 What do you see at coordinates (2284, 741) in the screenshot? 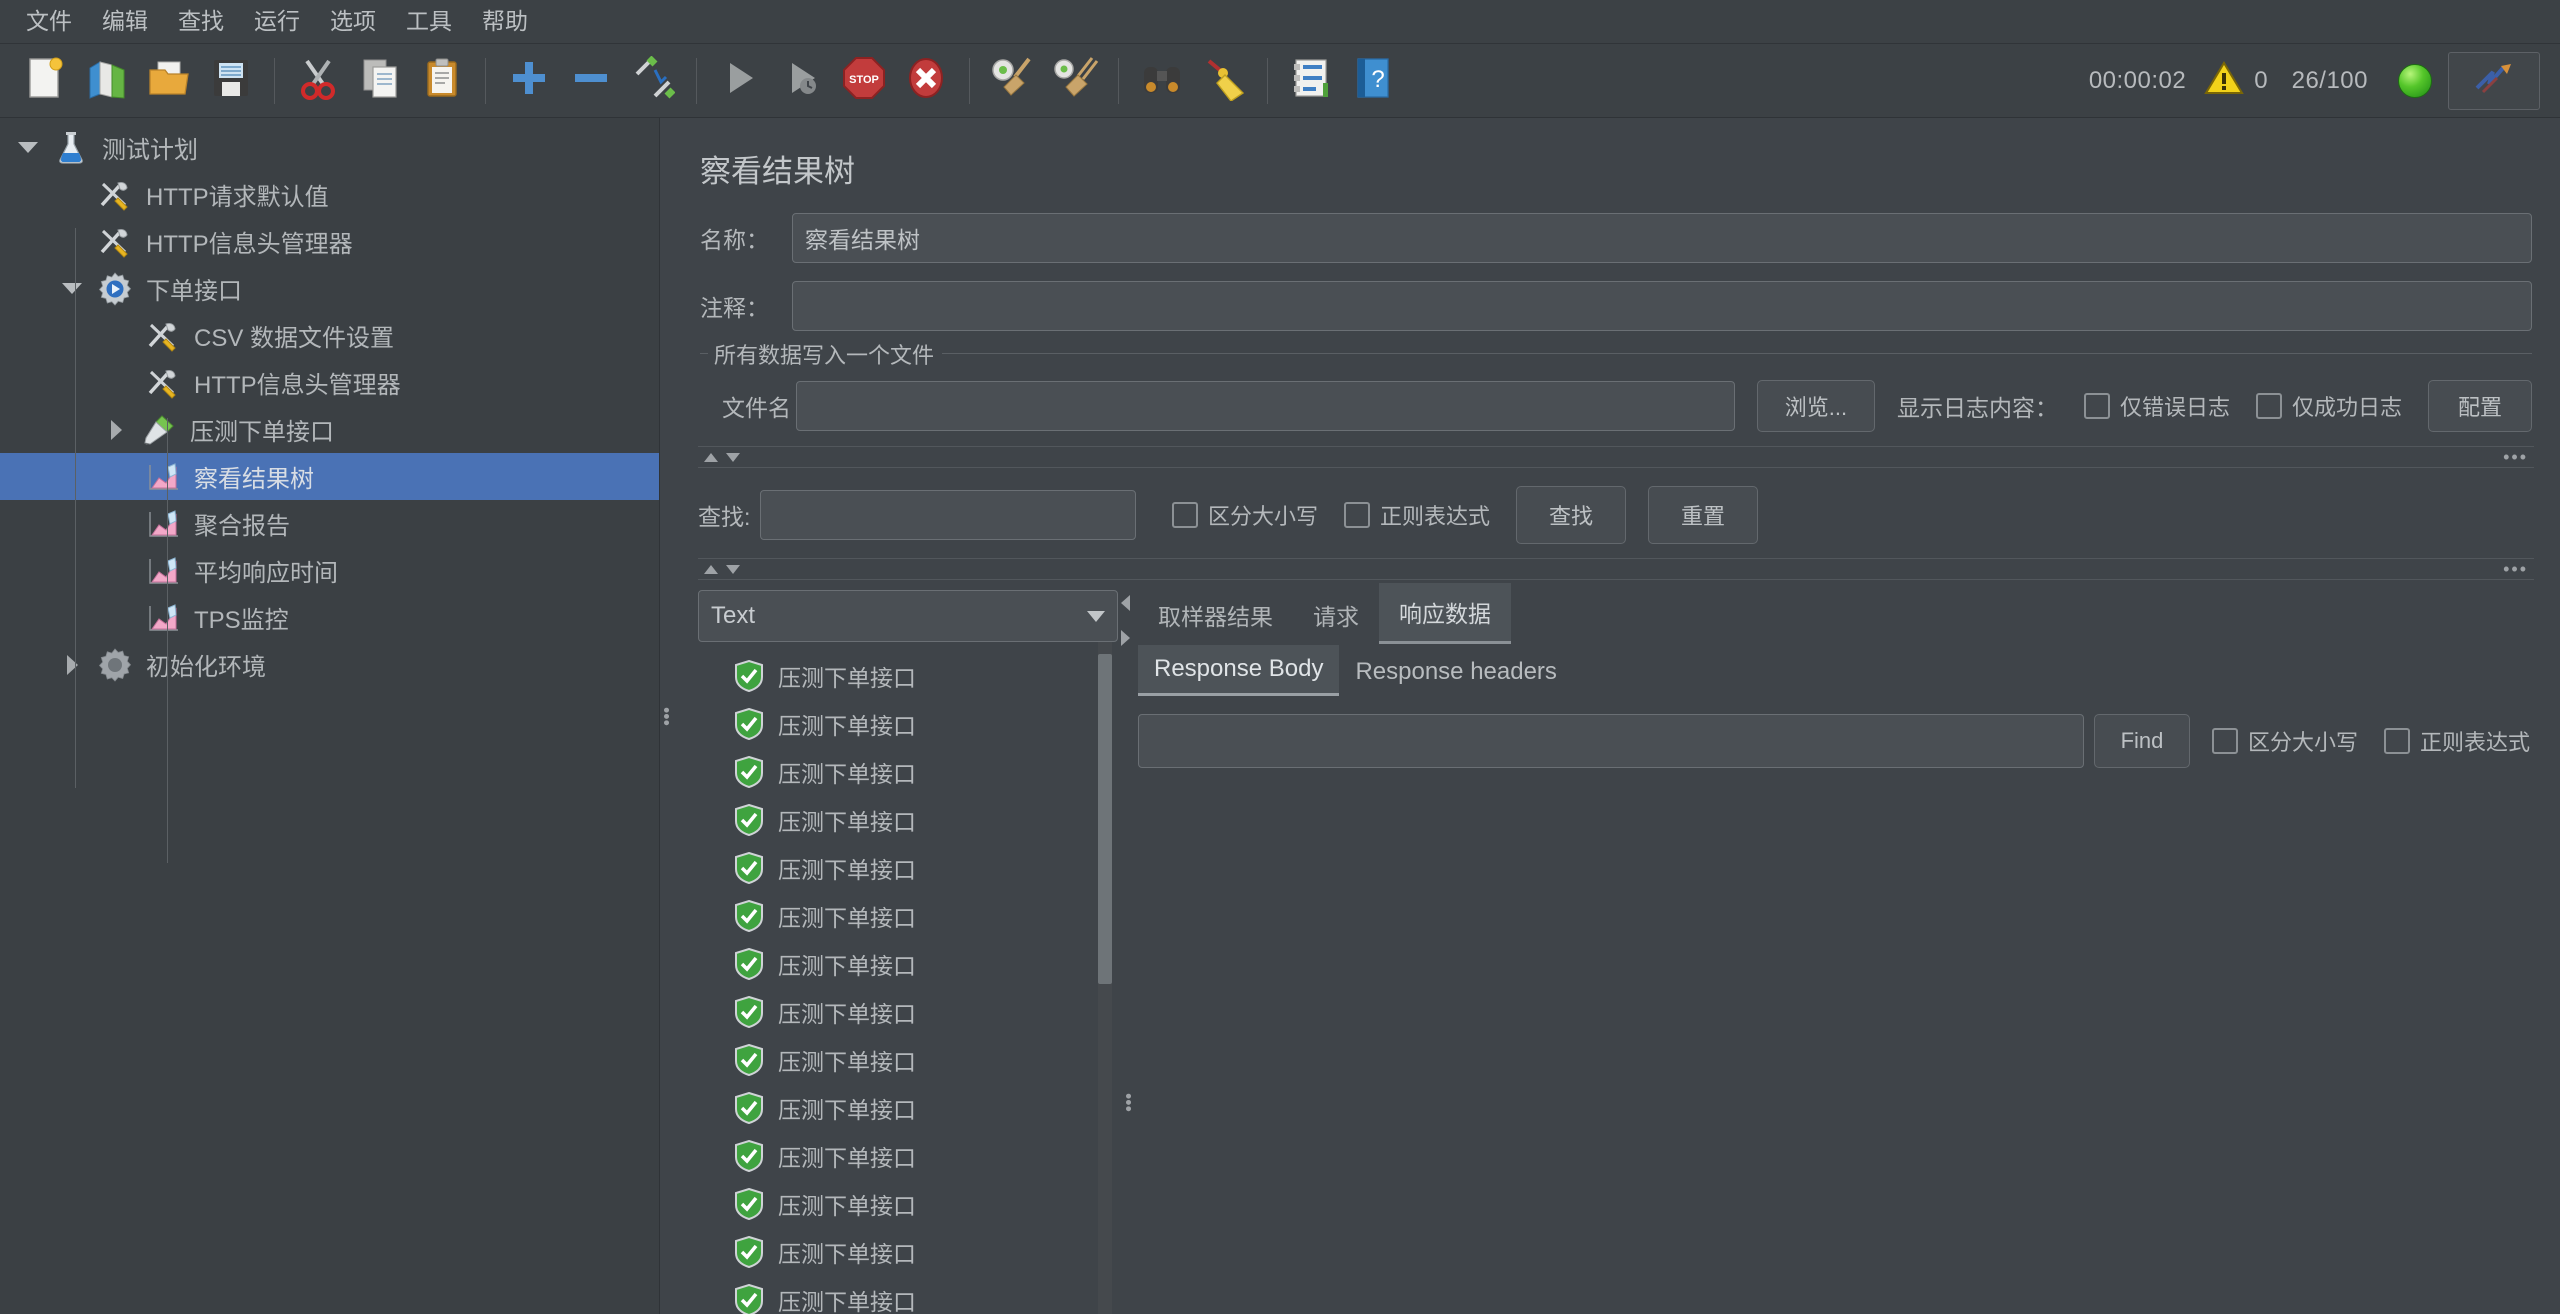
I see `response-case-checkbox-wrap: 区分大小写` at bounding box center [2284, 741].